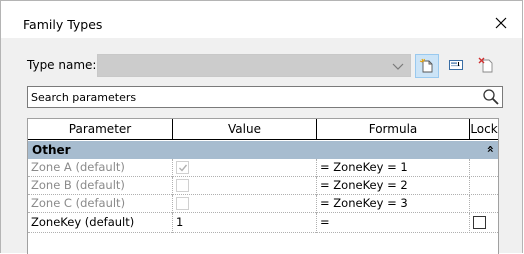 The image size is (524, 254). Describe the element at coordinates (100, 204) in the screenshot. I see `parameter-cell: Zone C (default)` at that location.